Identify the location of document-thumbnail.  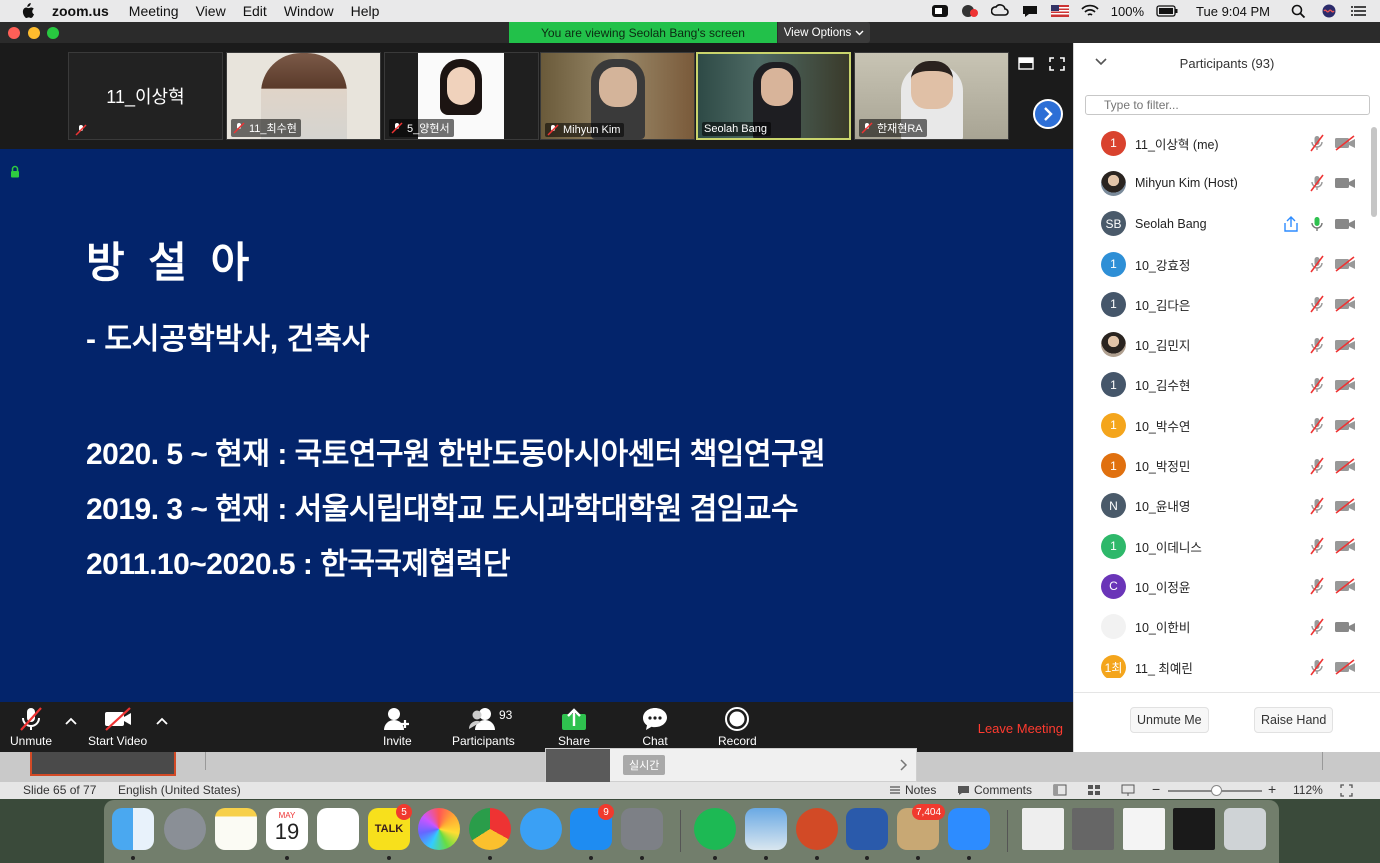
(1043, 829).